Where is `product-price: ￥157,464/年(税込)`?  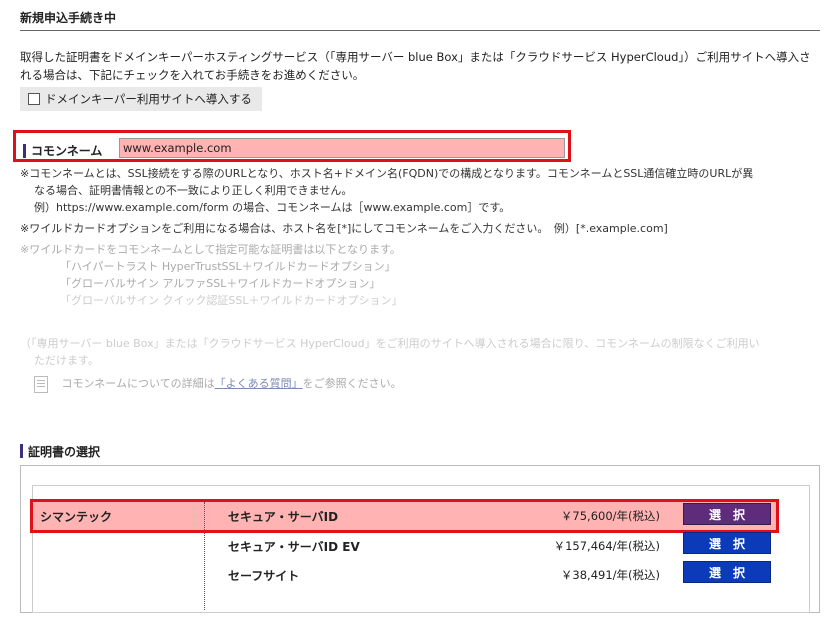 product-price: ￥157,464/年(税込) is located at coordinates (606, 546).